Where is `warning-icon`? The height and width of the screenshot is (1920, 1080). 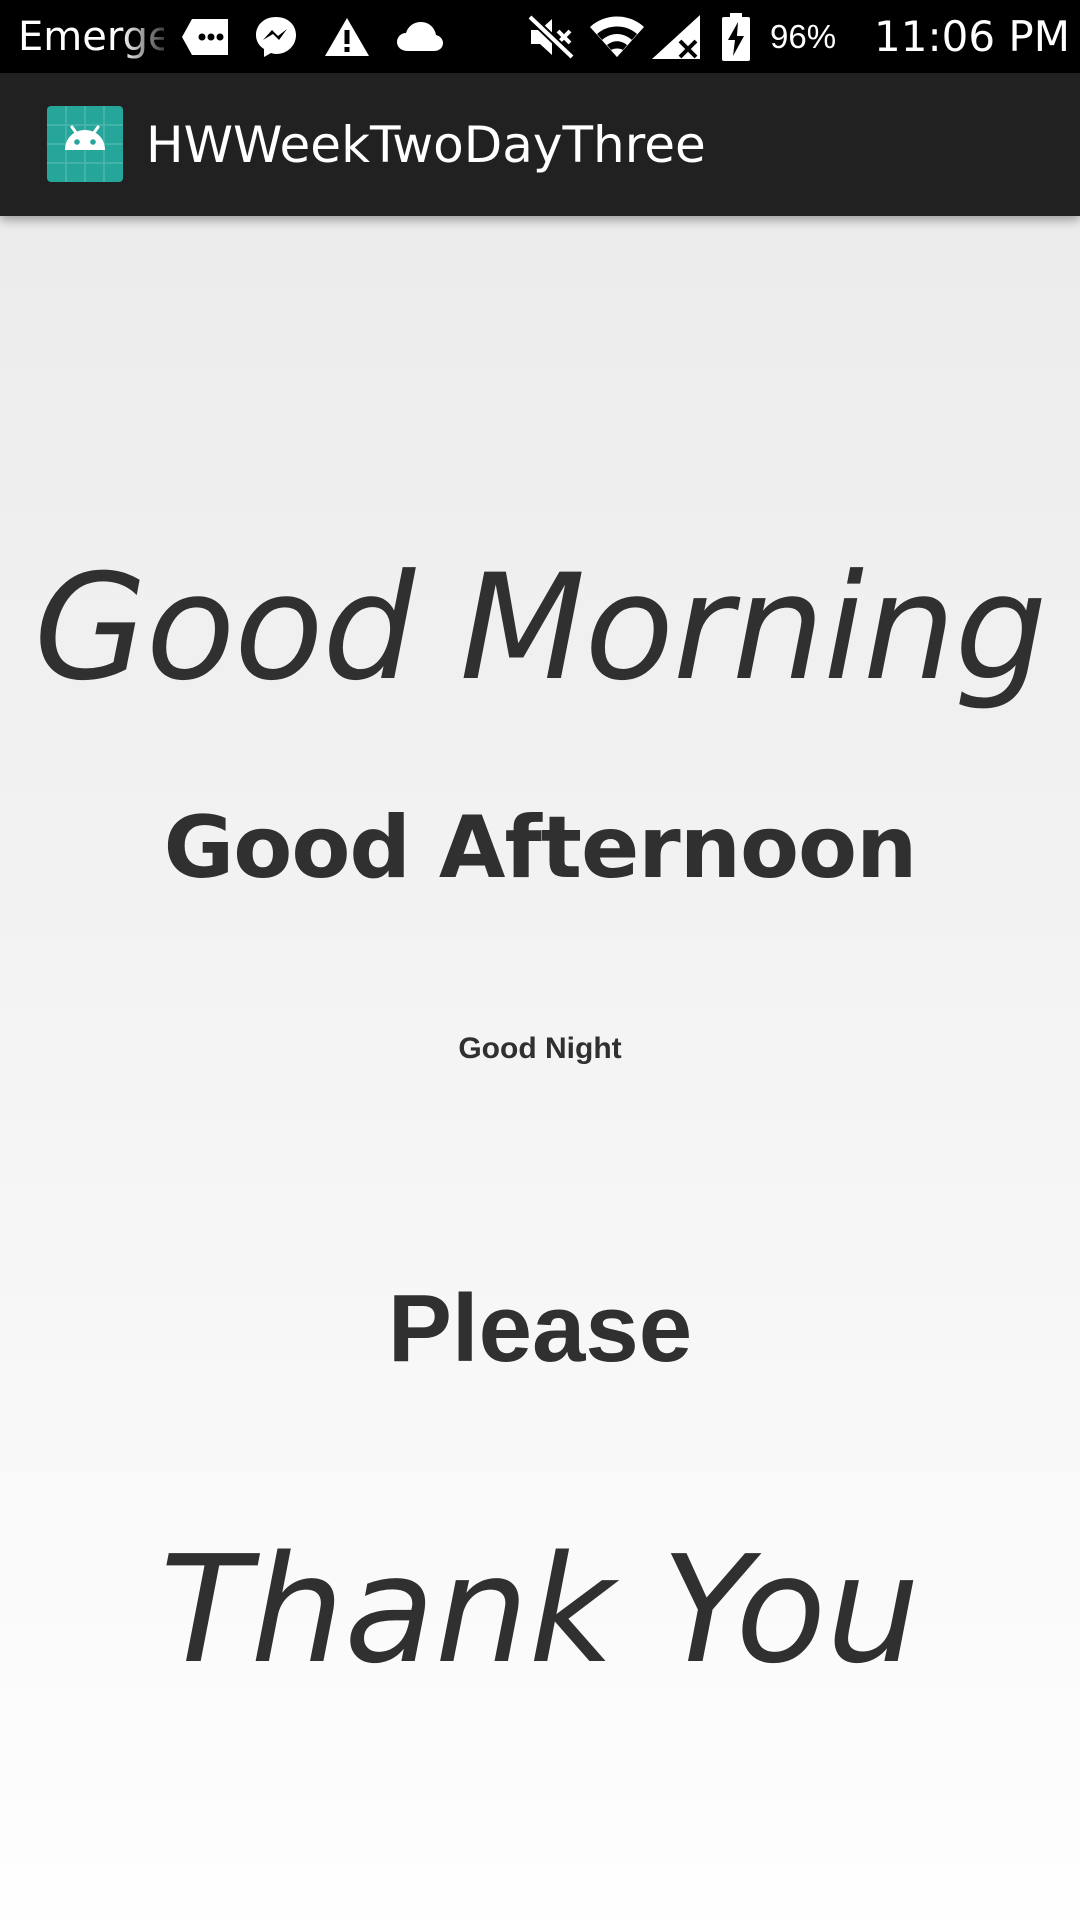 warning-icon is located at coordinates (347, 36).